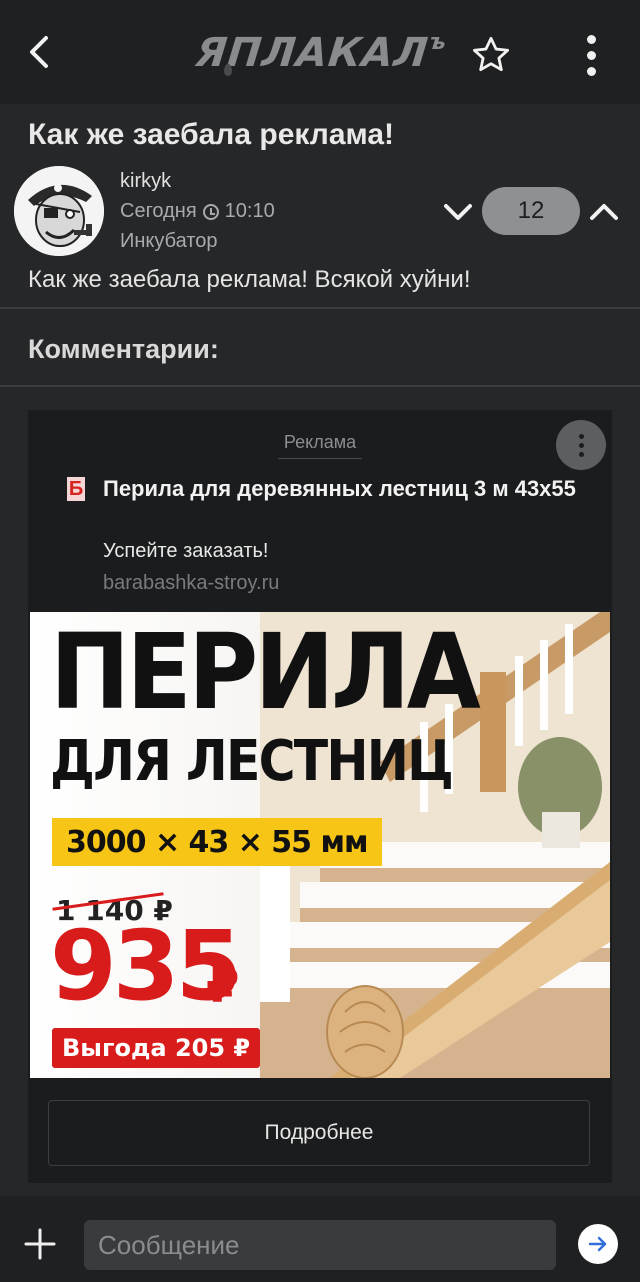 Image resolution: width=640 pixels, height=1282 pixels. What do you see at coordinates (76, 489) in the screenshot?
I see `ad-favicon-icon: Б` at bounding box center [76, 489].